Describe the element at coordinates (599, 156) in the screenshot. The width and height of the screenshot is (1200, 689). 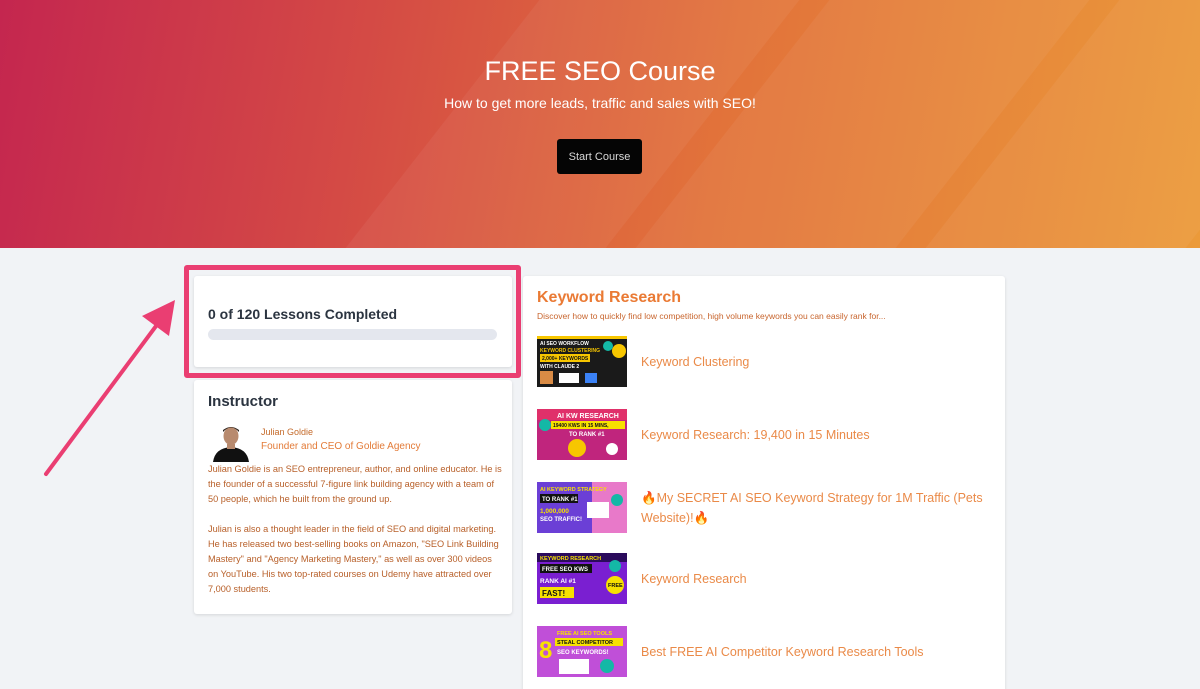
I see `start-course-button: Start Course` at that location.